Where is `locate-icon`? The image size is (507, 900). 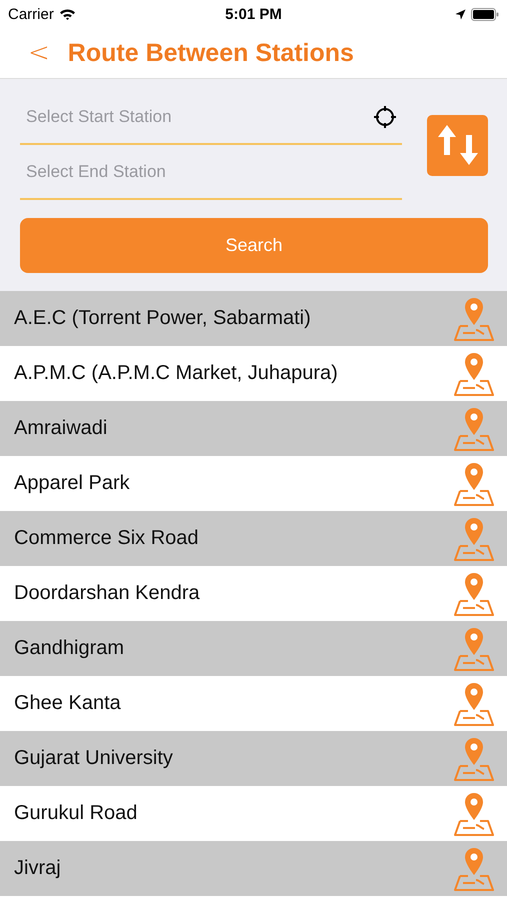
locate-icon is located at coordinates (385, 117).